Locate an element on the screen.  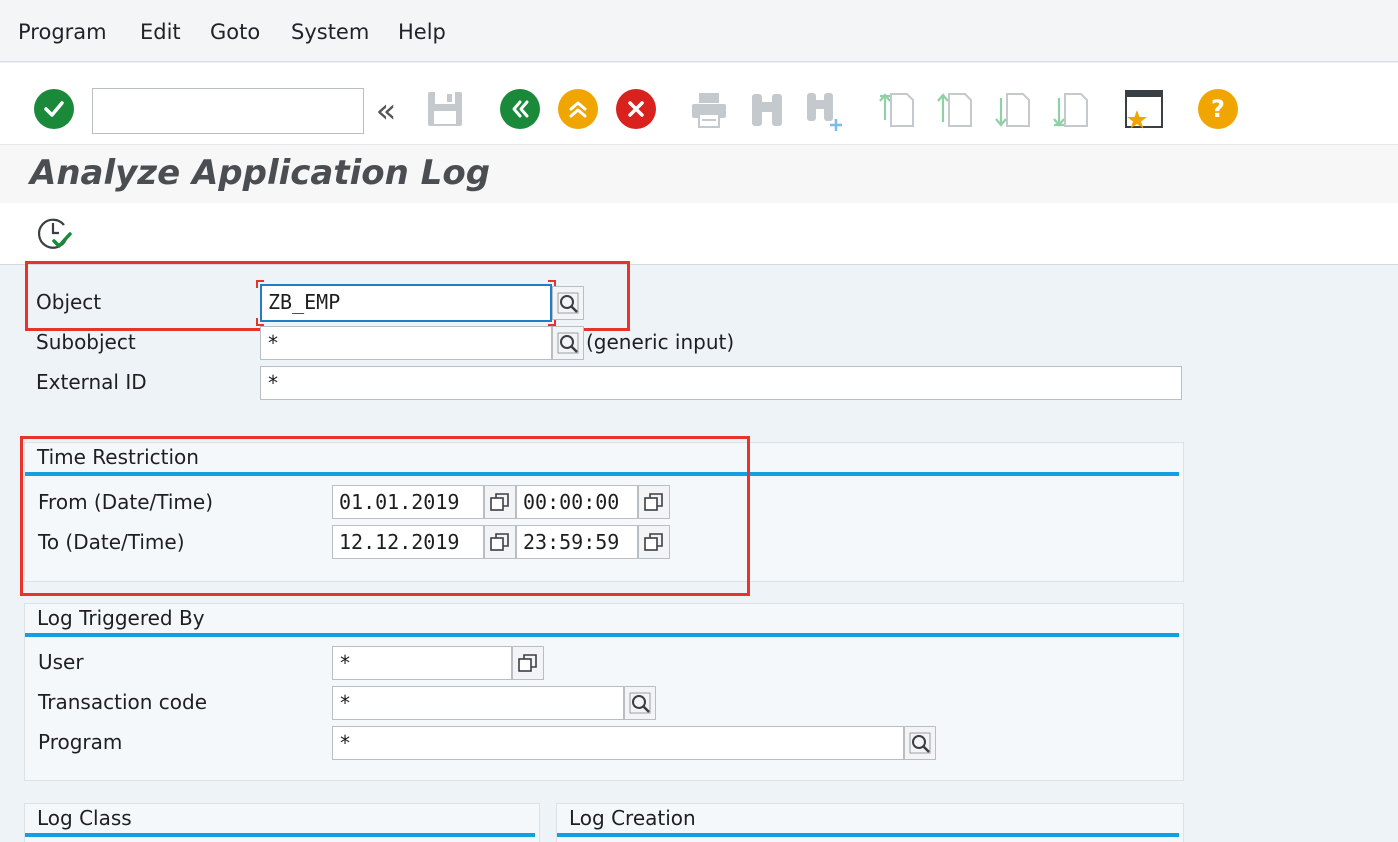
user-label: User is located at coordinates (61, 662).